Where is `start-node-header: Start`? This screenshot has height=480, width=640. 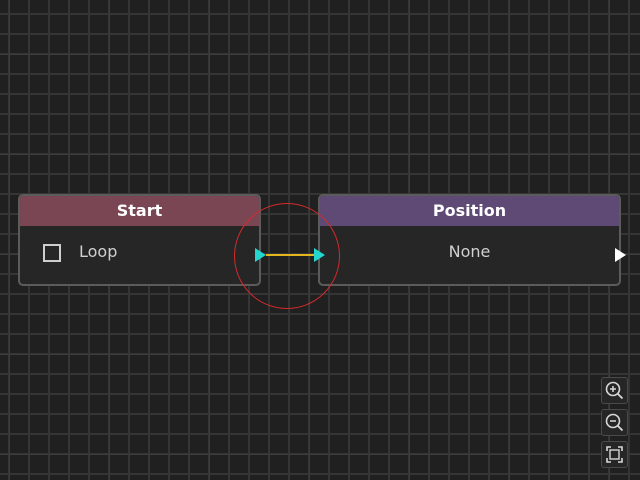
start-node-header: Start is located at coordinates (139, 211).